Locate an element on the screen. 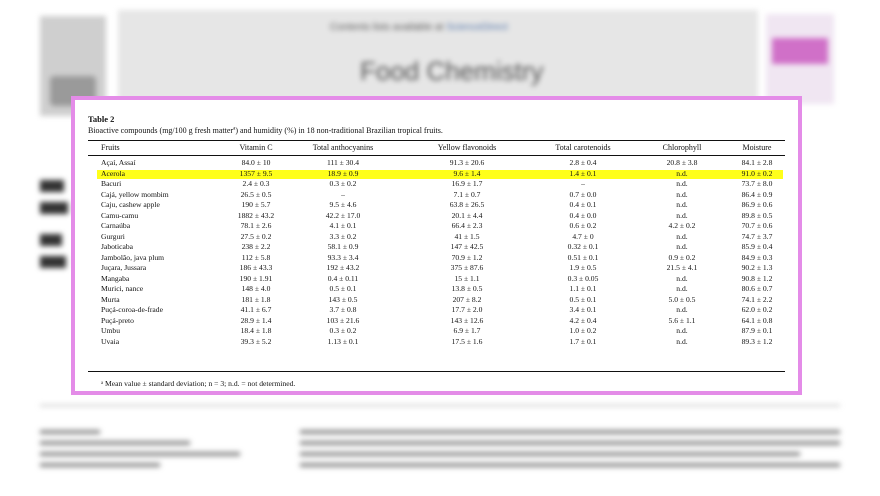 The width and height of the screenshot is (880, 496). cell-anthocyanins: 1.13 ± 0.1 is located at coordinates (343, 341).